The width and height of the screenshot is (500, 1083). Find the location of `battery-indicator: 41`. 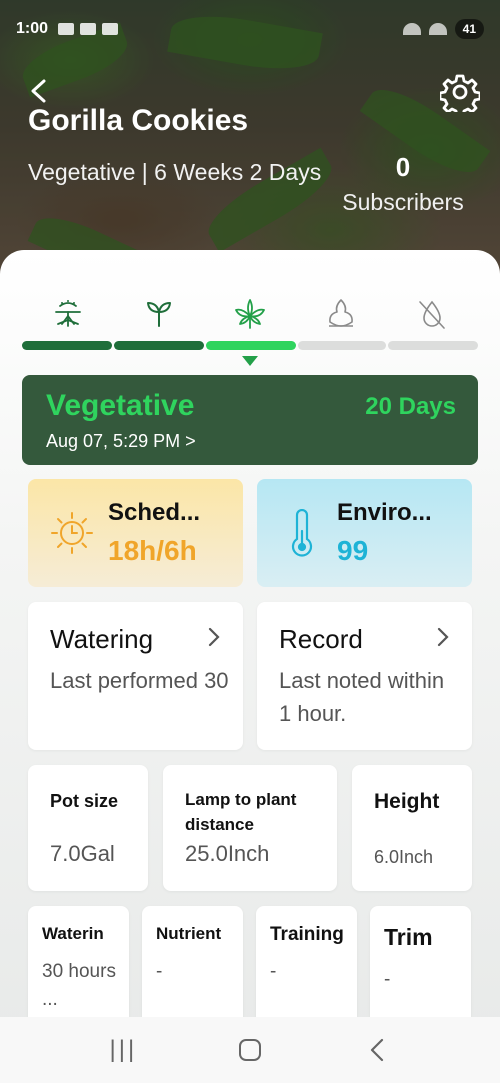

battery-indicator: 41 is located at coordinates (469, 29).